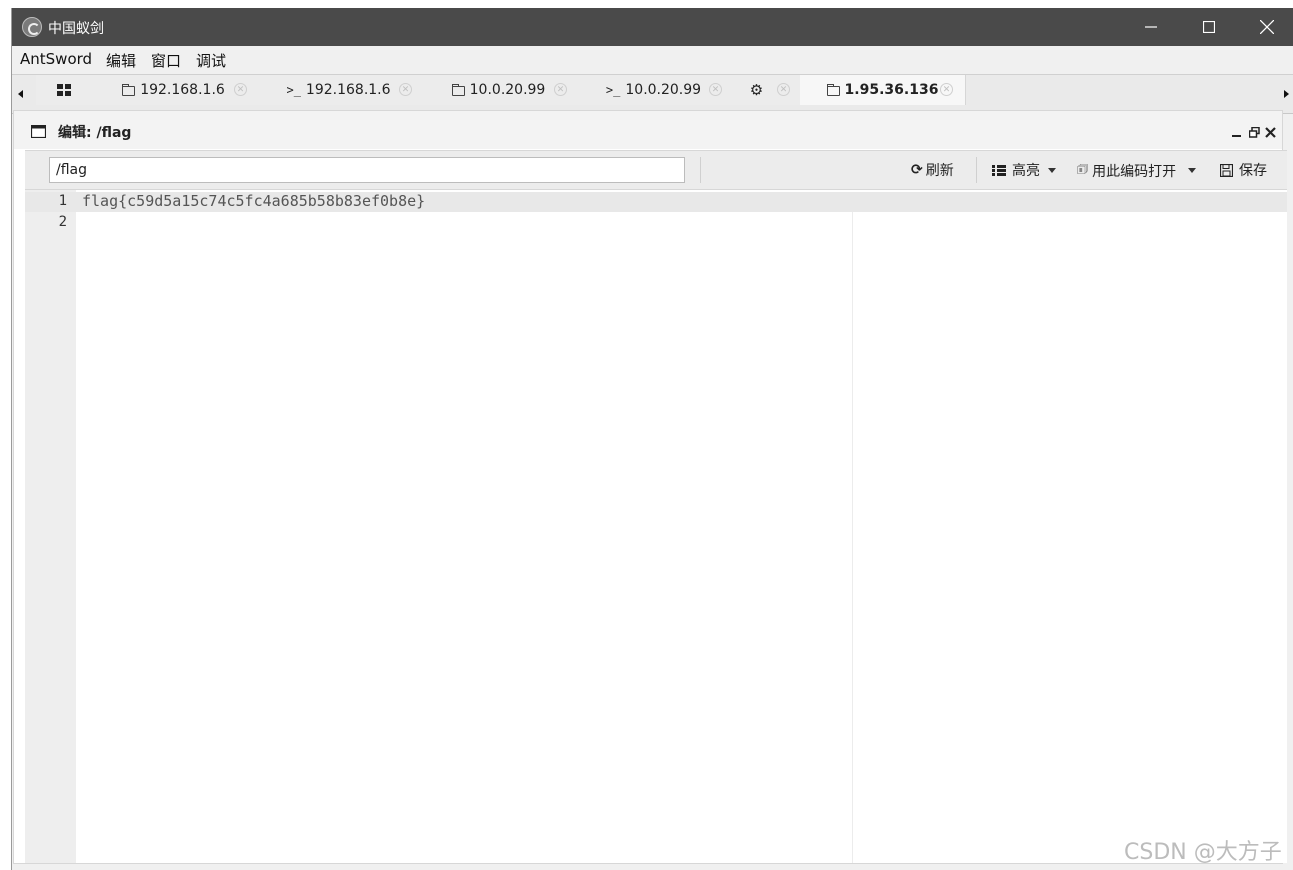 The width and height of the screenshot is (1293, 870). What do you see at coordinates (756, 90) in the screenshot?
I see `gear-icon: ⚙` at bounding box center [756, 90].